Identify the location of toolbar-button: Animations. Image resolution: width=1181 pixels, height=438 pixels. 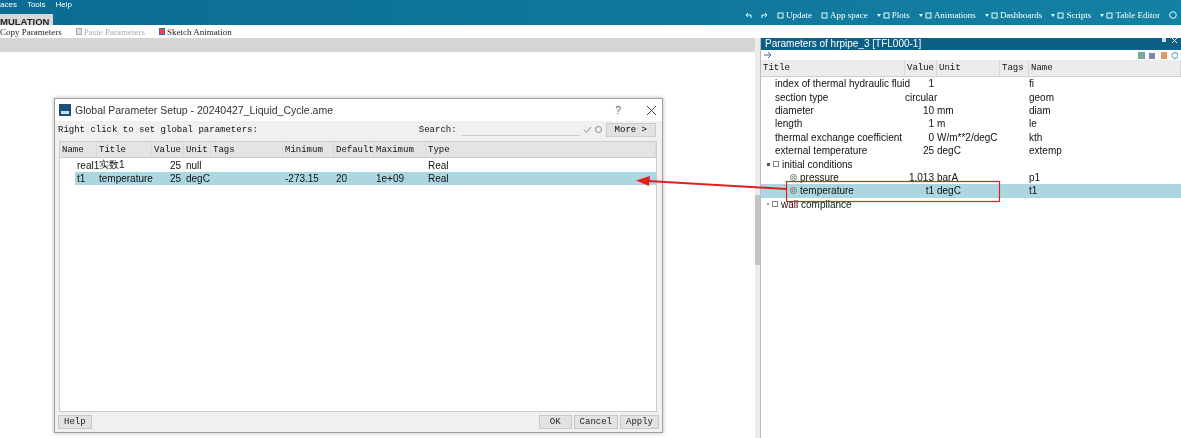
(947, 15).